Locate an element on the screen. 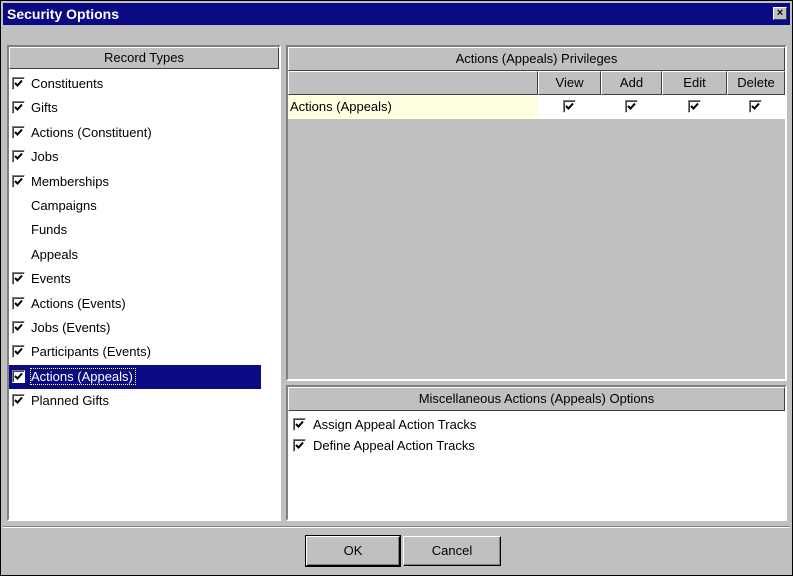 Image resolution: width=793 pixels, height=576 pixels. record-type-item: Actions (Appeals) is located at coordinates (135, 376).